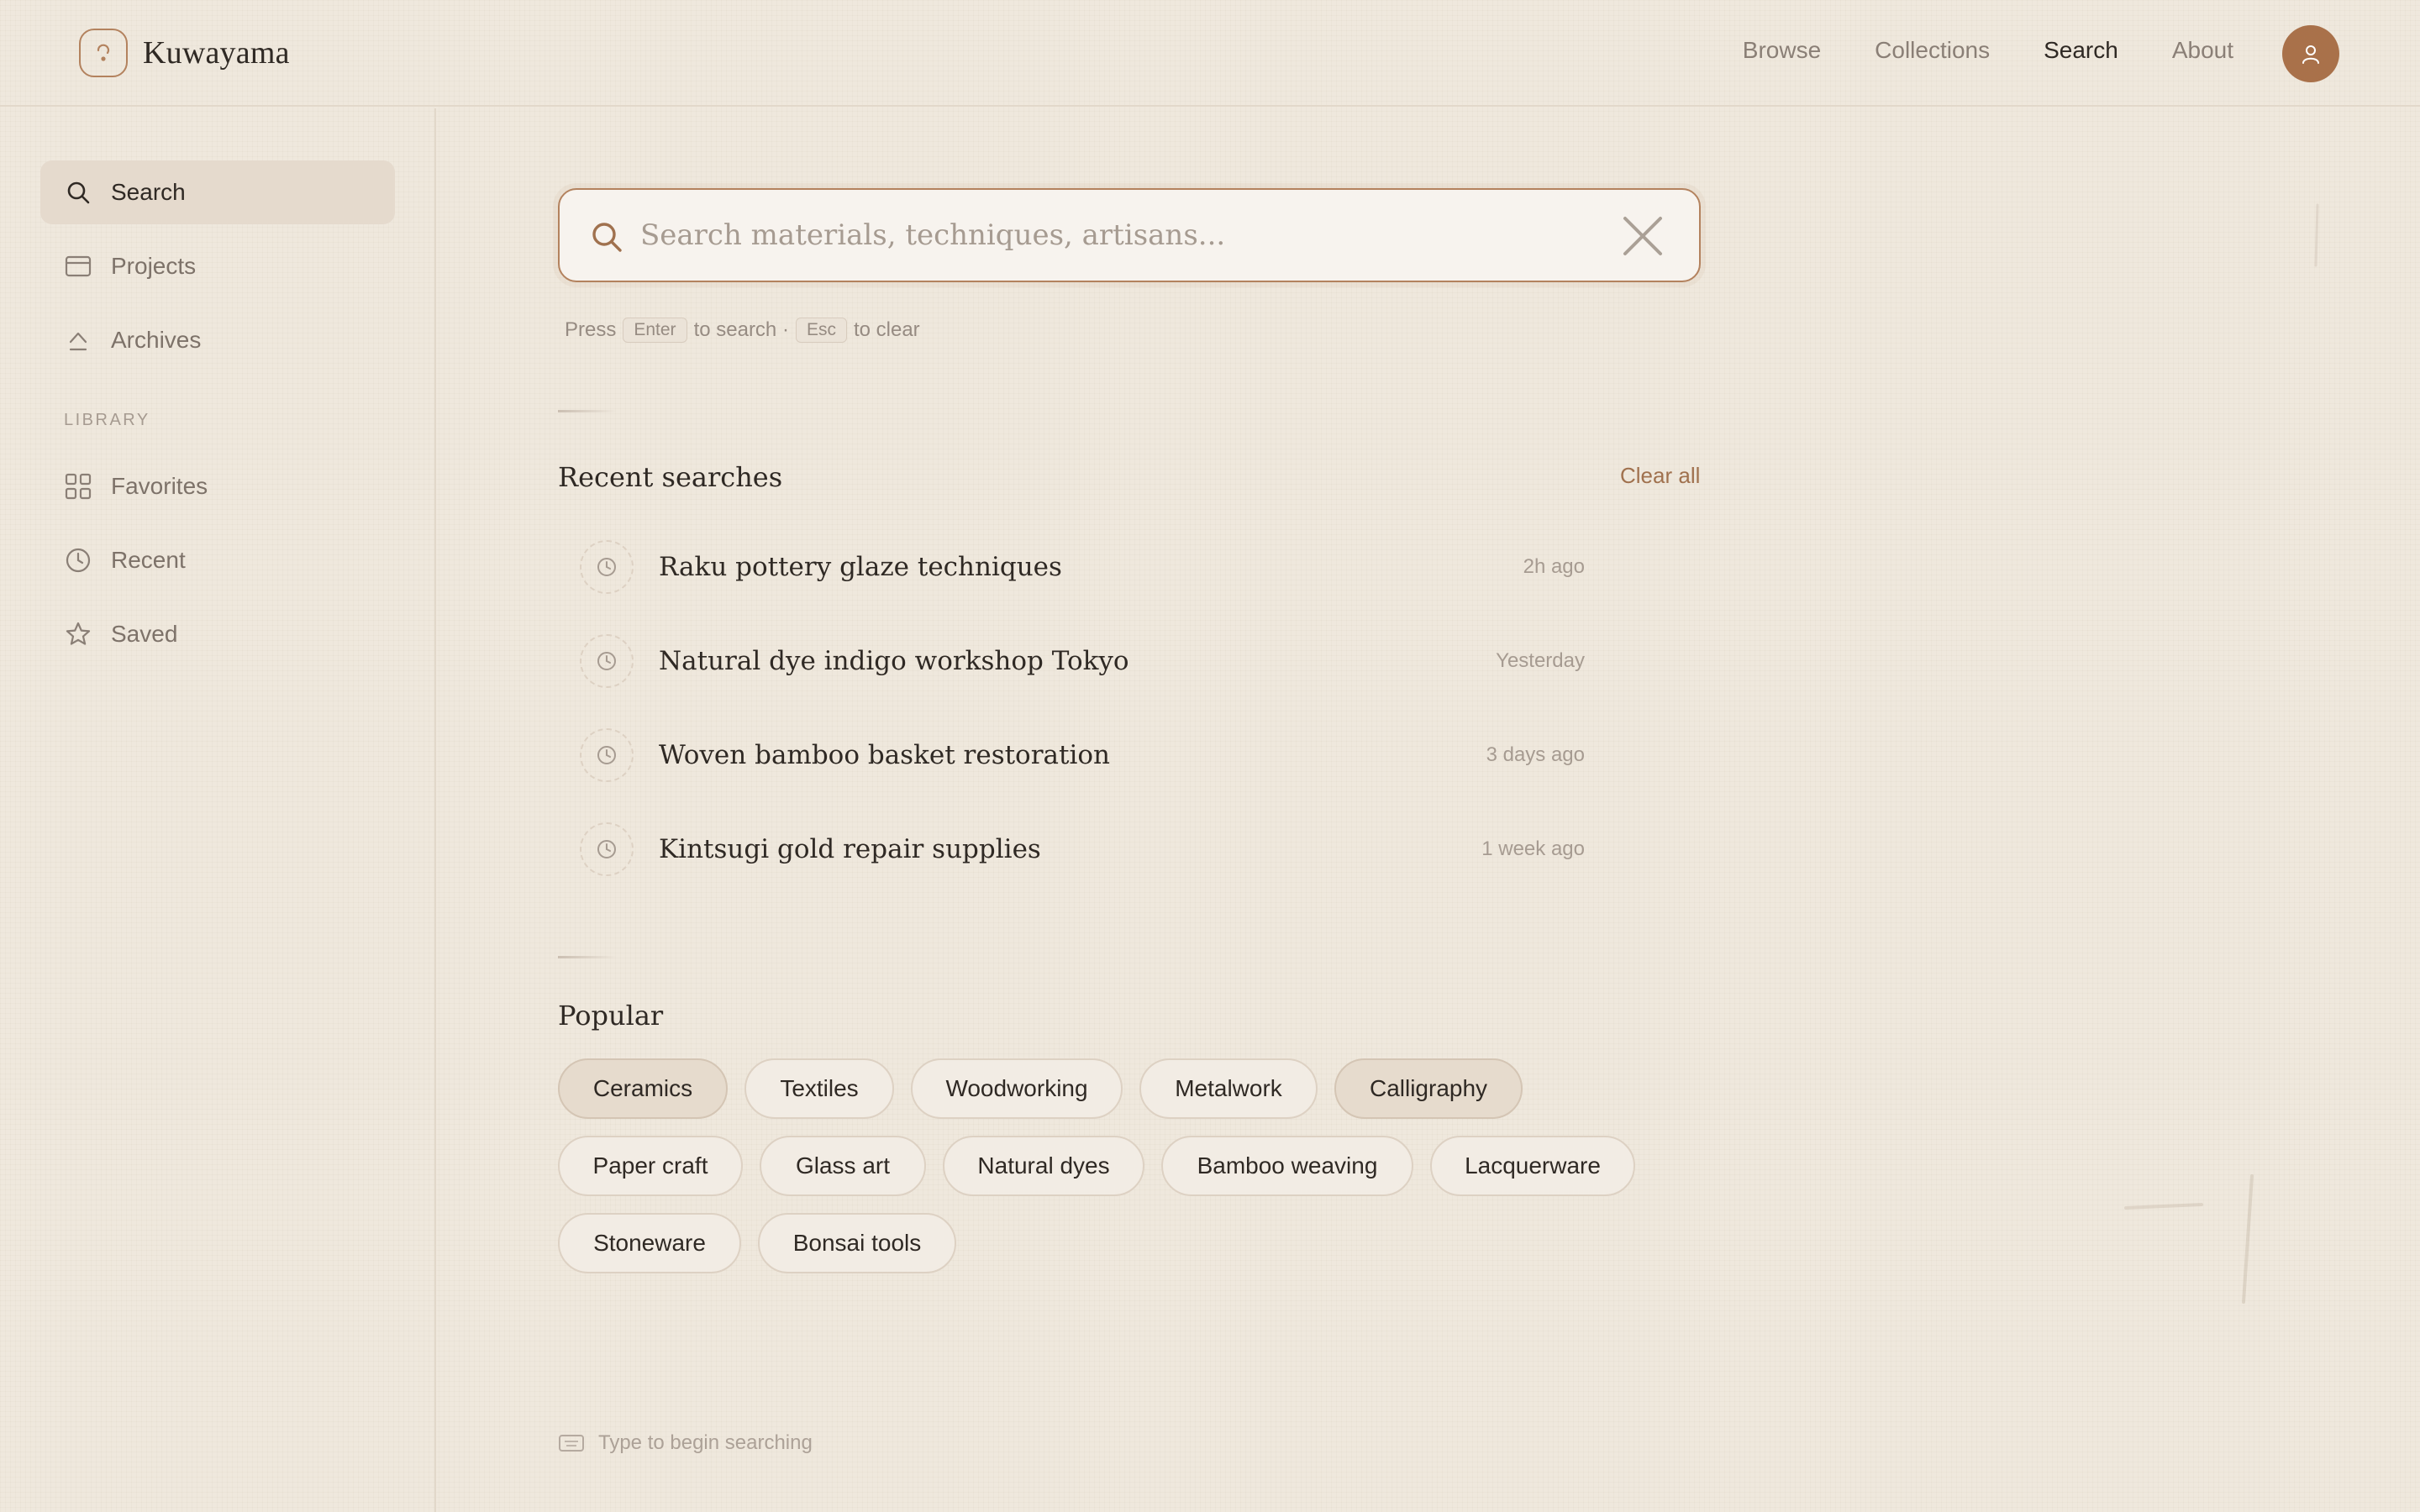  Describe the element at coordinates (1096, 567) in the screenshot. I see `recent-search-item: Raku pottery glaze techniques 2h ago` at that location.